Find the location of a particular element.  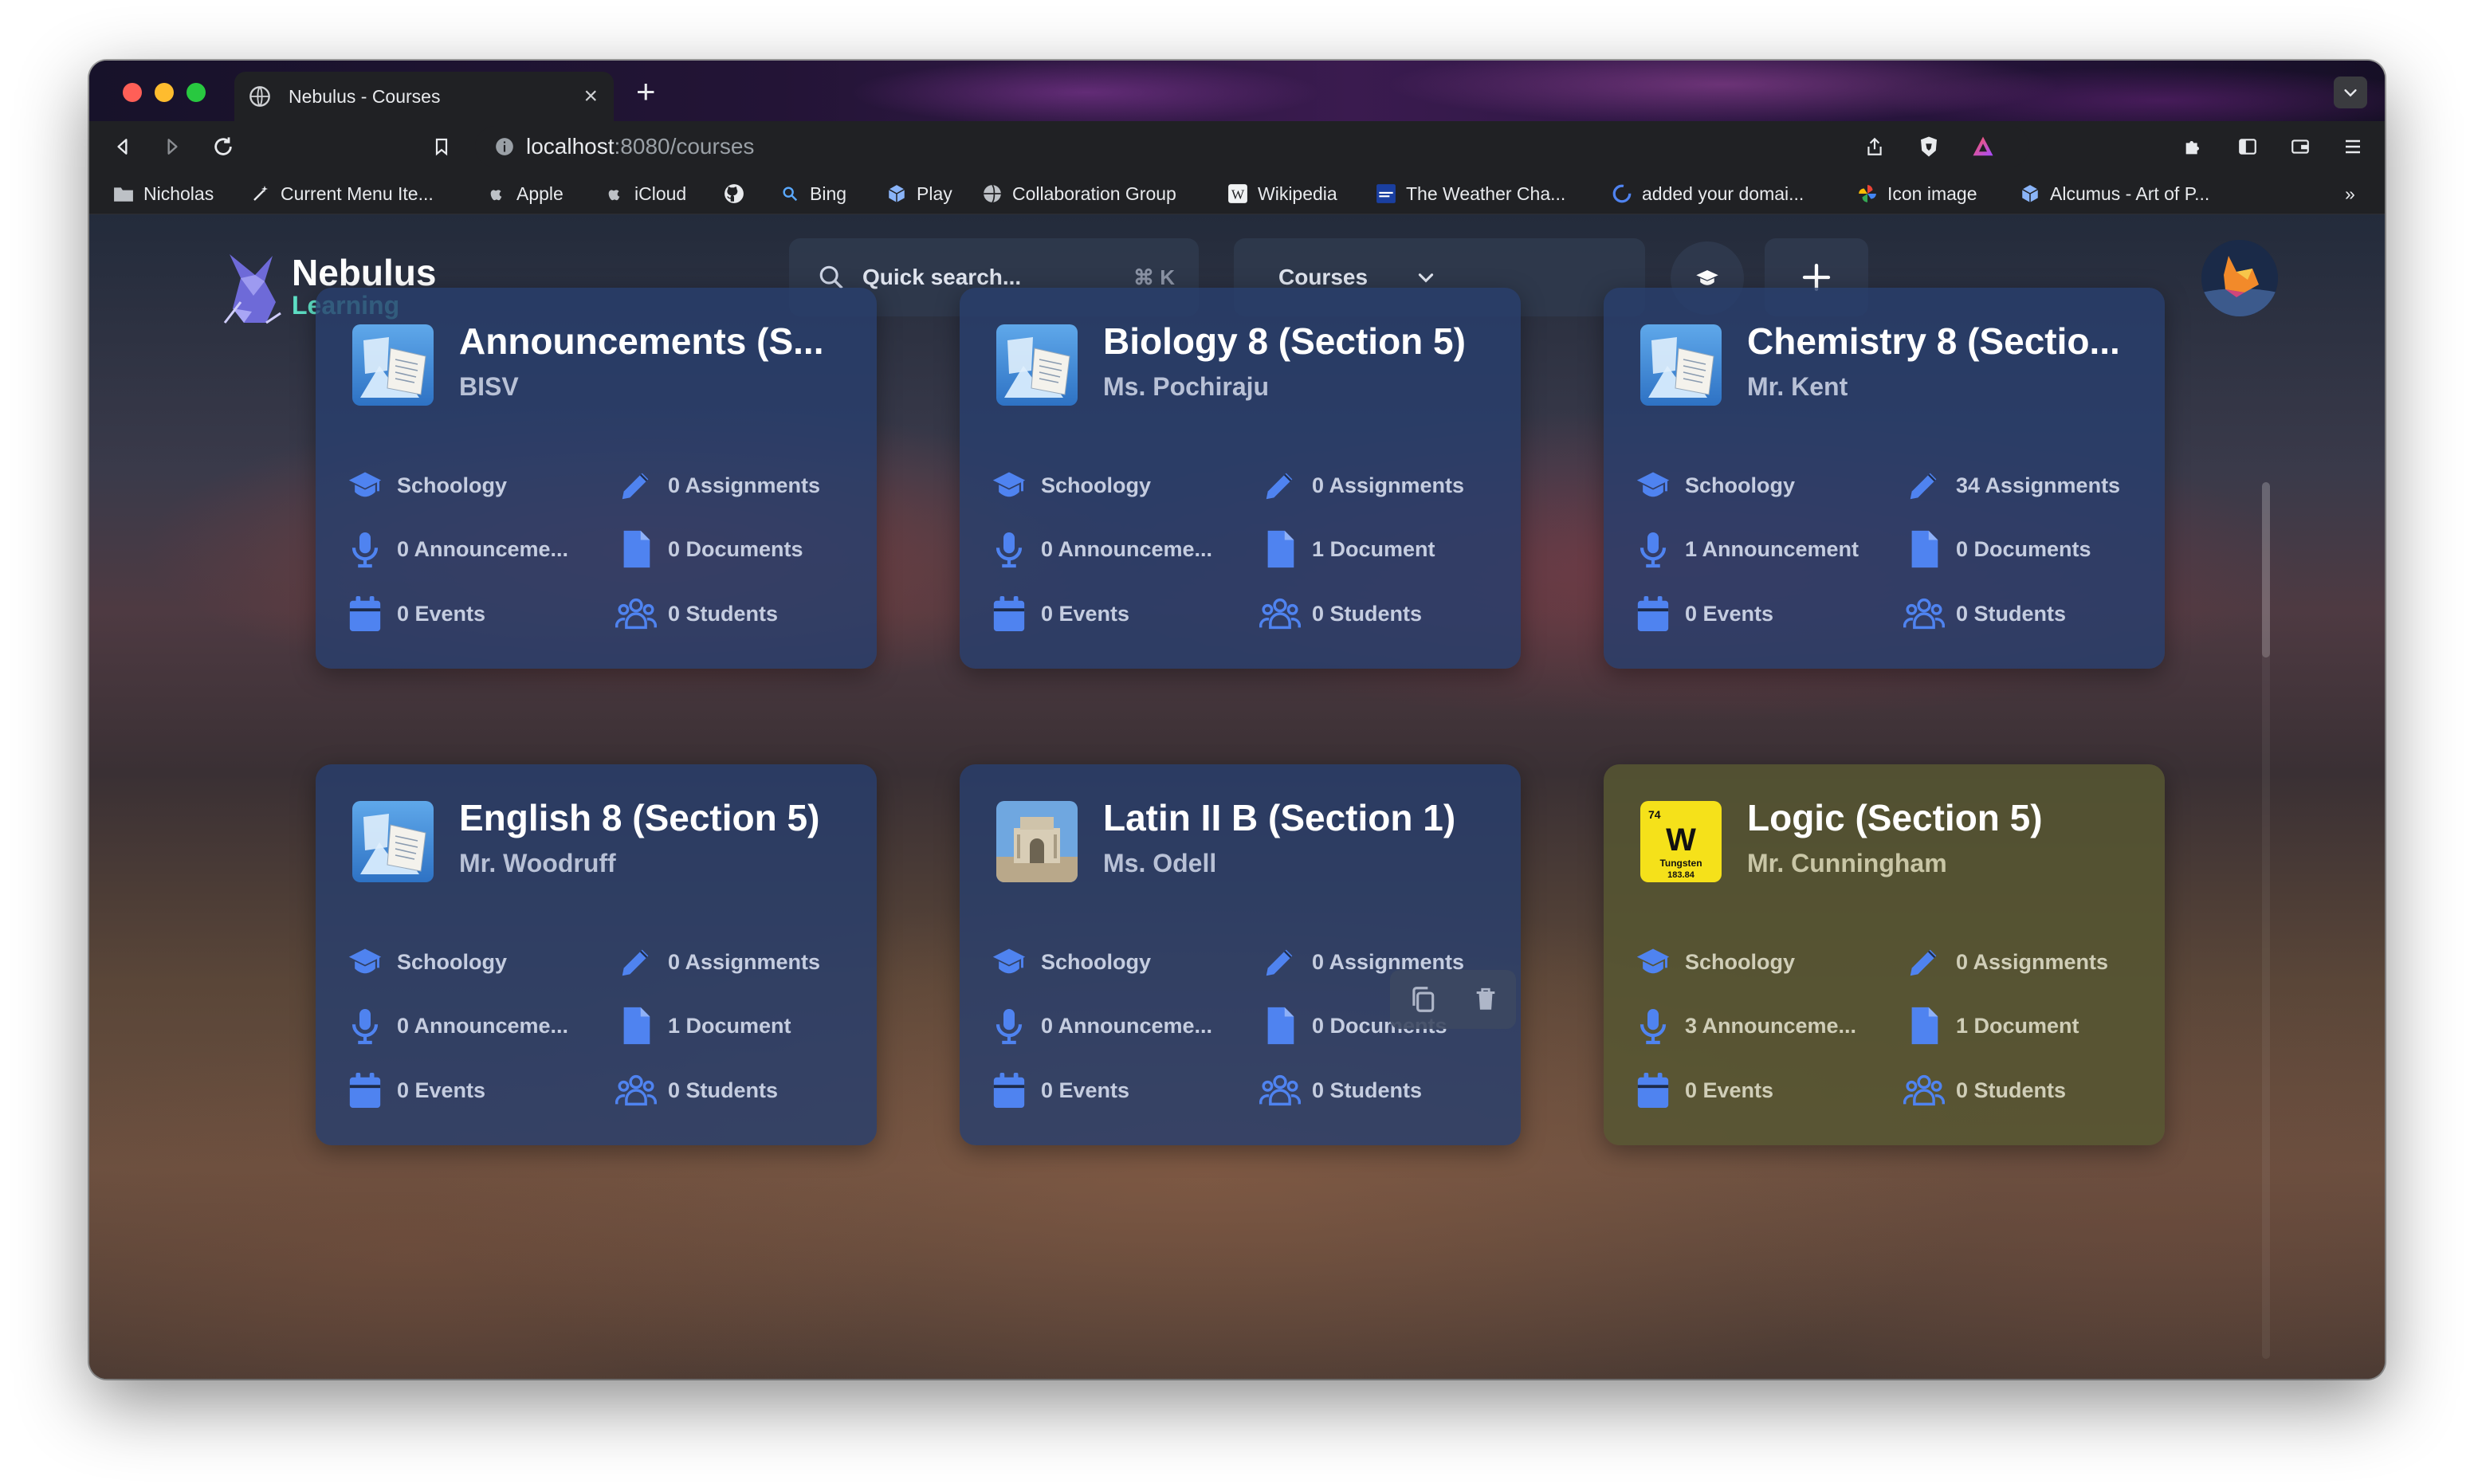

wallet-button is located at coordinates (2300, 146).